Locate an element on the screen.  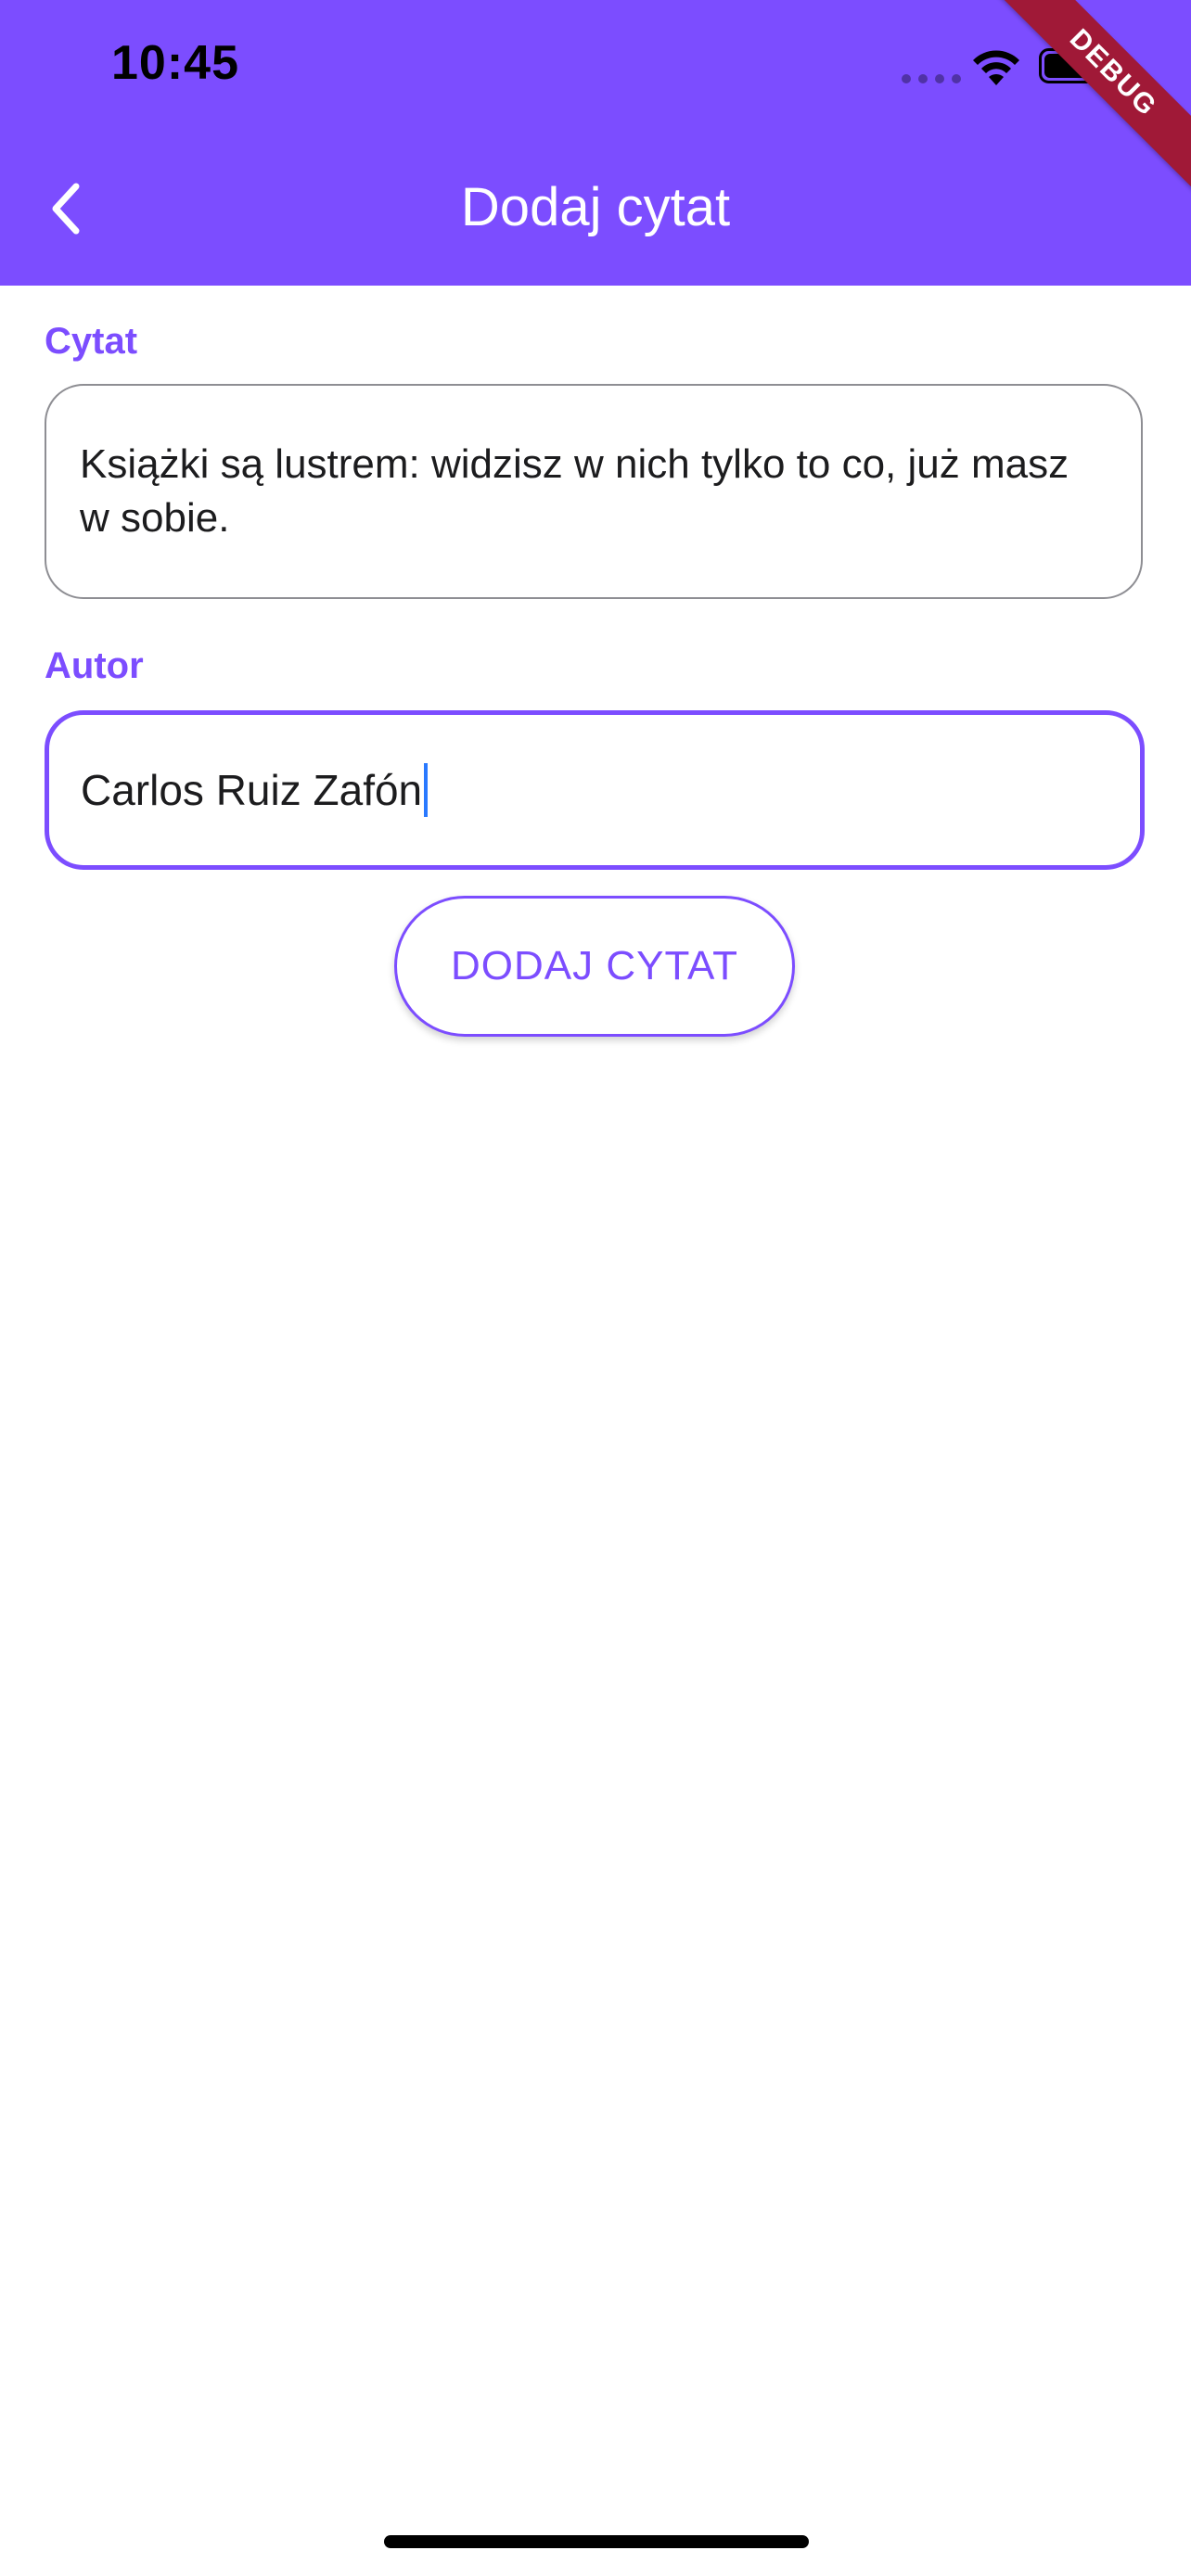
author-field-value: Carlos Ruiz Zafón is located at coordinates (252, 790).